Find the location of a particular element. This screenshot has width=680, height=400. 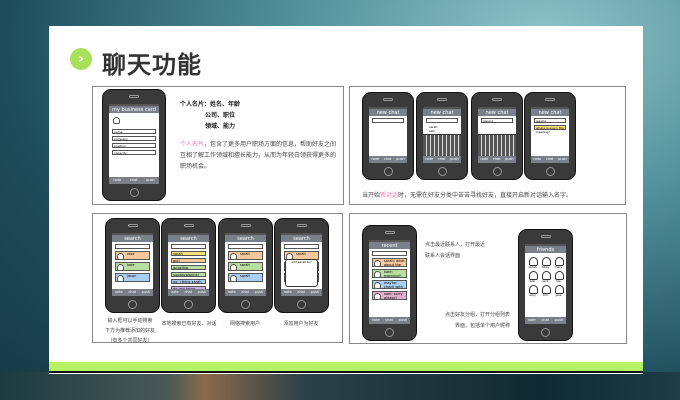

footer-bar is located at coordinates (346, 367).